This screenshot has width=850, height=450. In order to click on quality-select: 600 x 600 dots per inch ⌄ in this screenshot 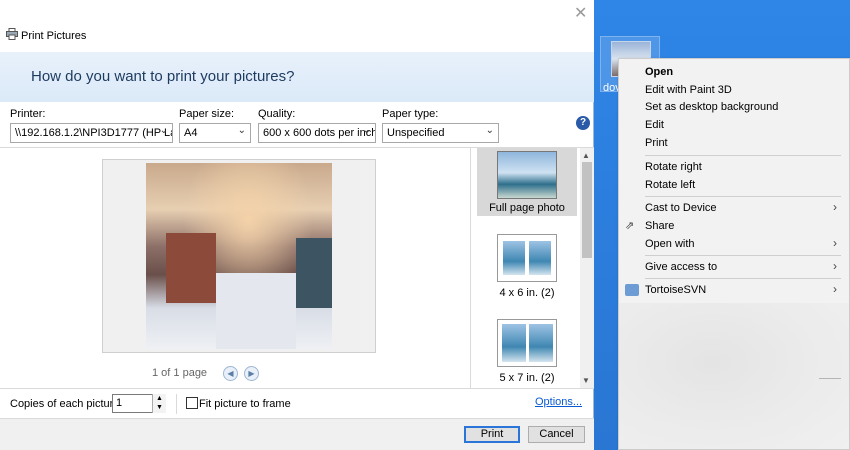, I will do `click(317, 133)`.